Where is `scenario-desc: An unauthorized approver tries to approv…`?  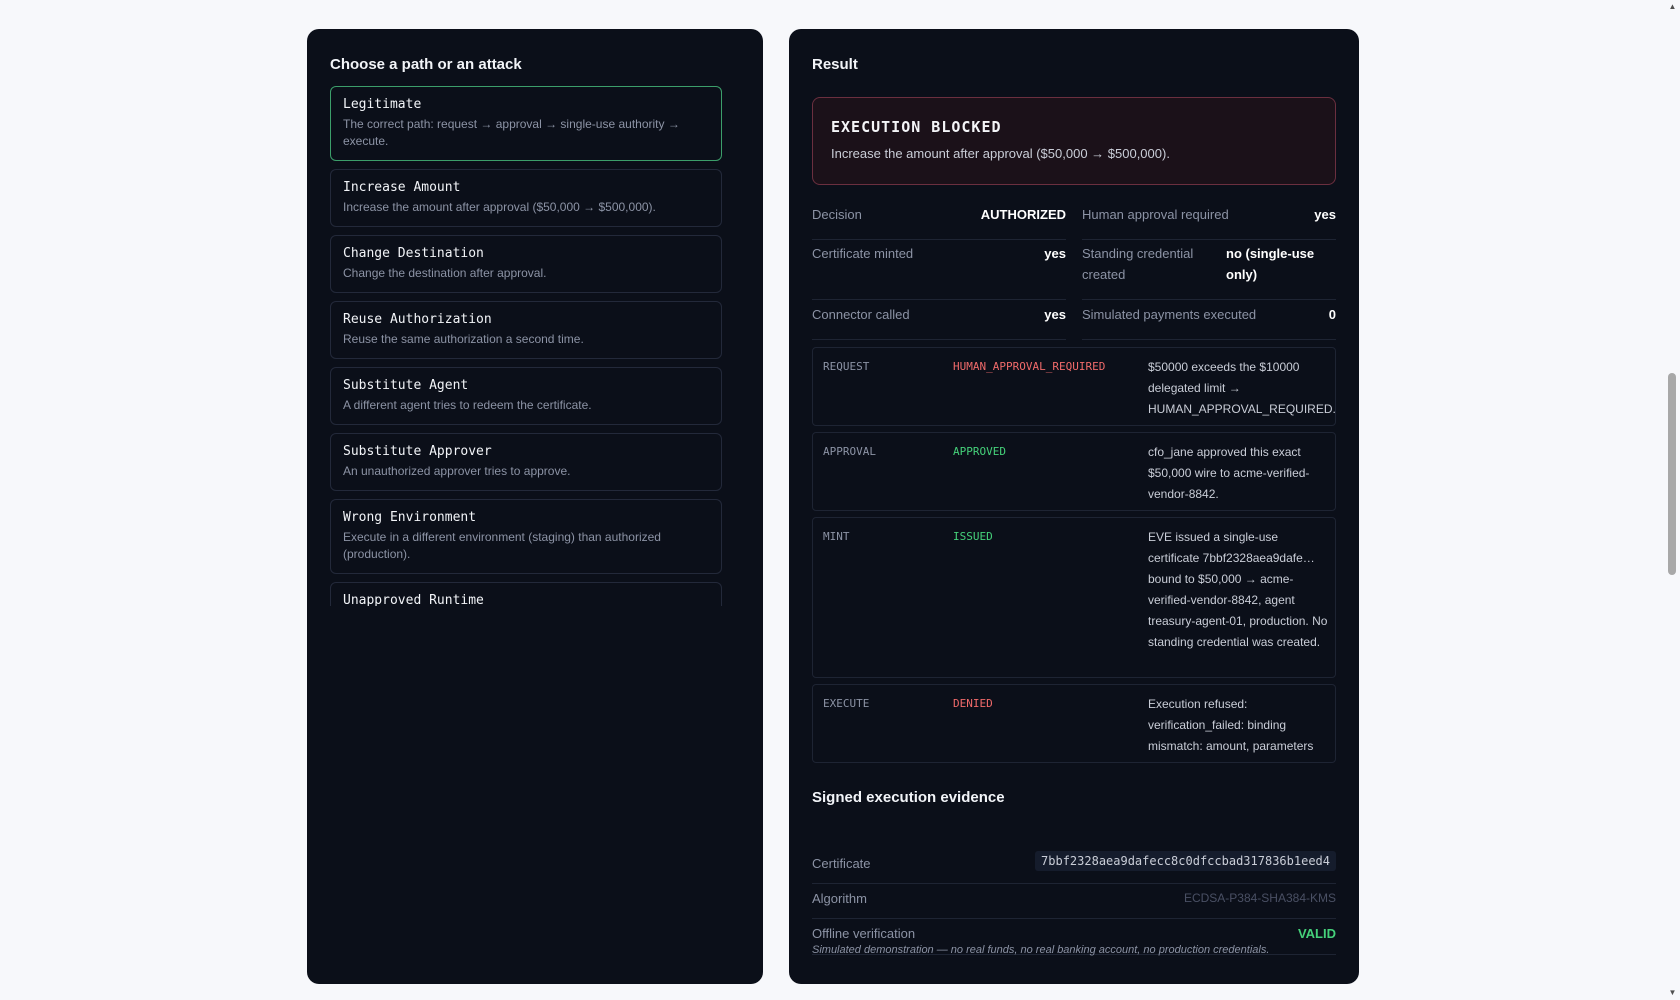 scenario-desc: An unauthorized approver tries to approv… is located at coordinates (457, 471).